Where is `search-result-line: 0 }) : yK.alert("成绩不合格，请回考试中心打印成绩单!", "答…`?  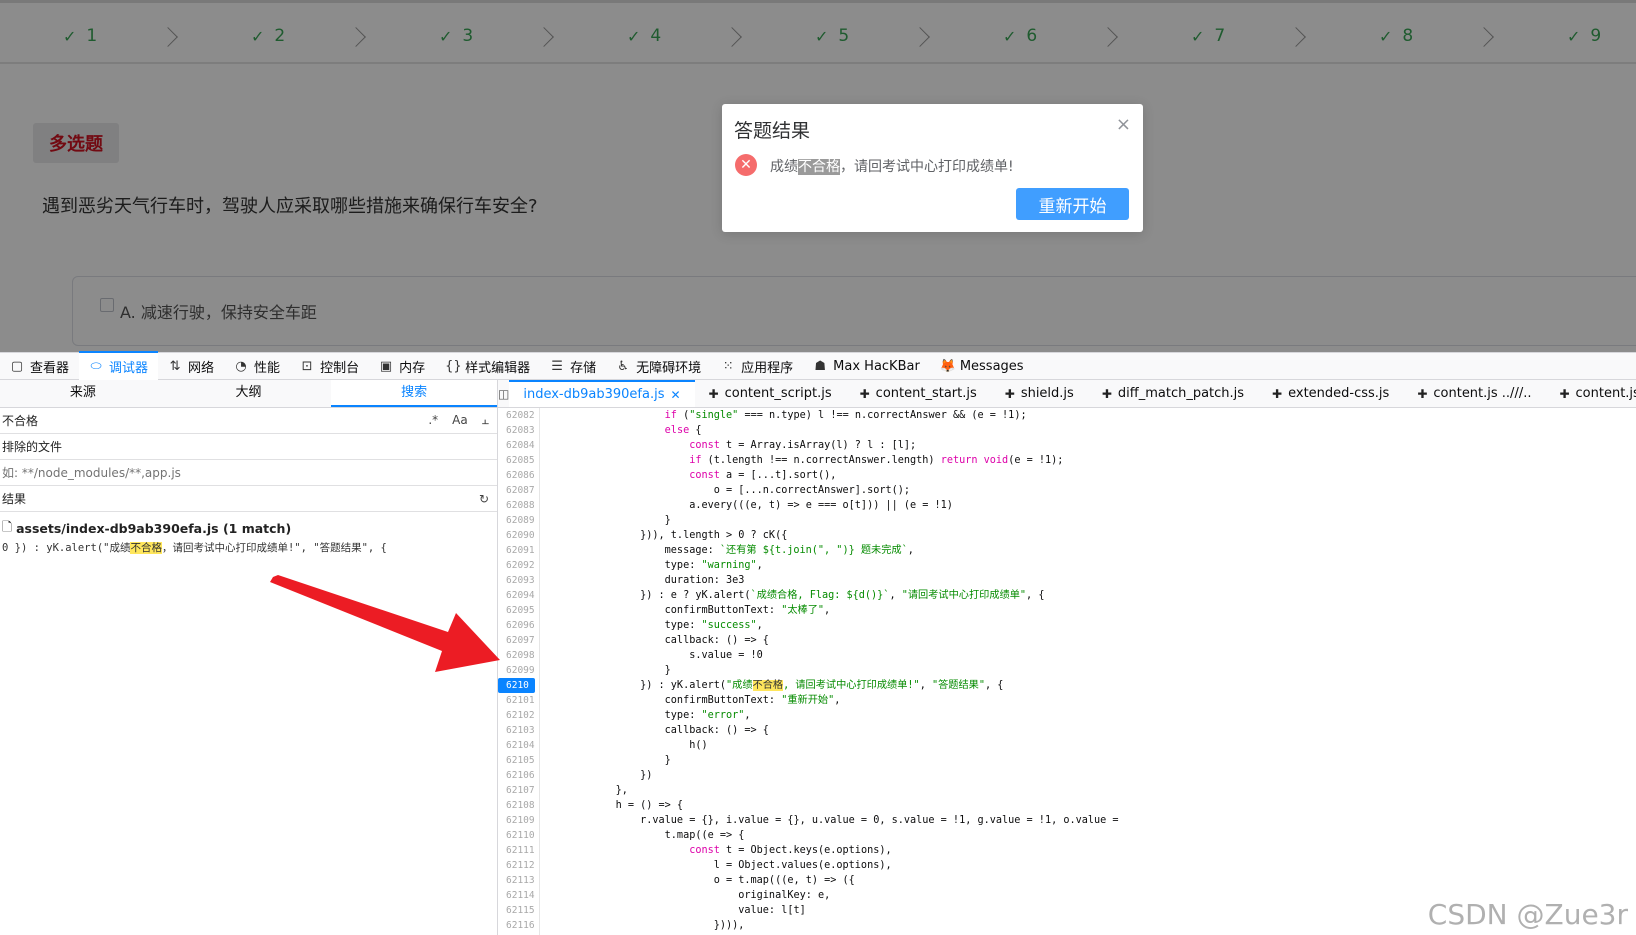 search-result-line: 0 }) : yK.alert("成绩不合格，请回考试中心打印成绩单!", "答… is located at coordinates (248, 547).